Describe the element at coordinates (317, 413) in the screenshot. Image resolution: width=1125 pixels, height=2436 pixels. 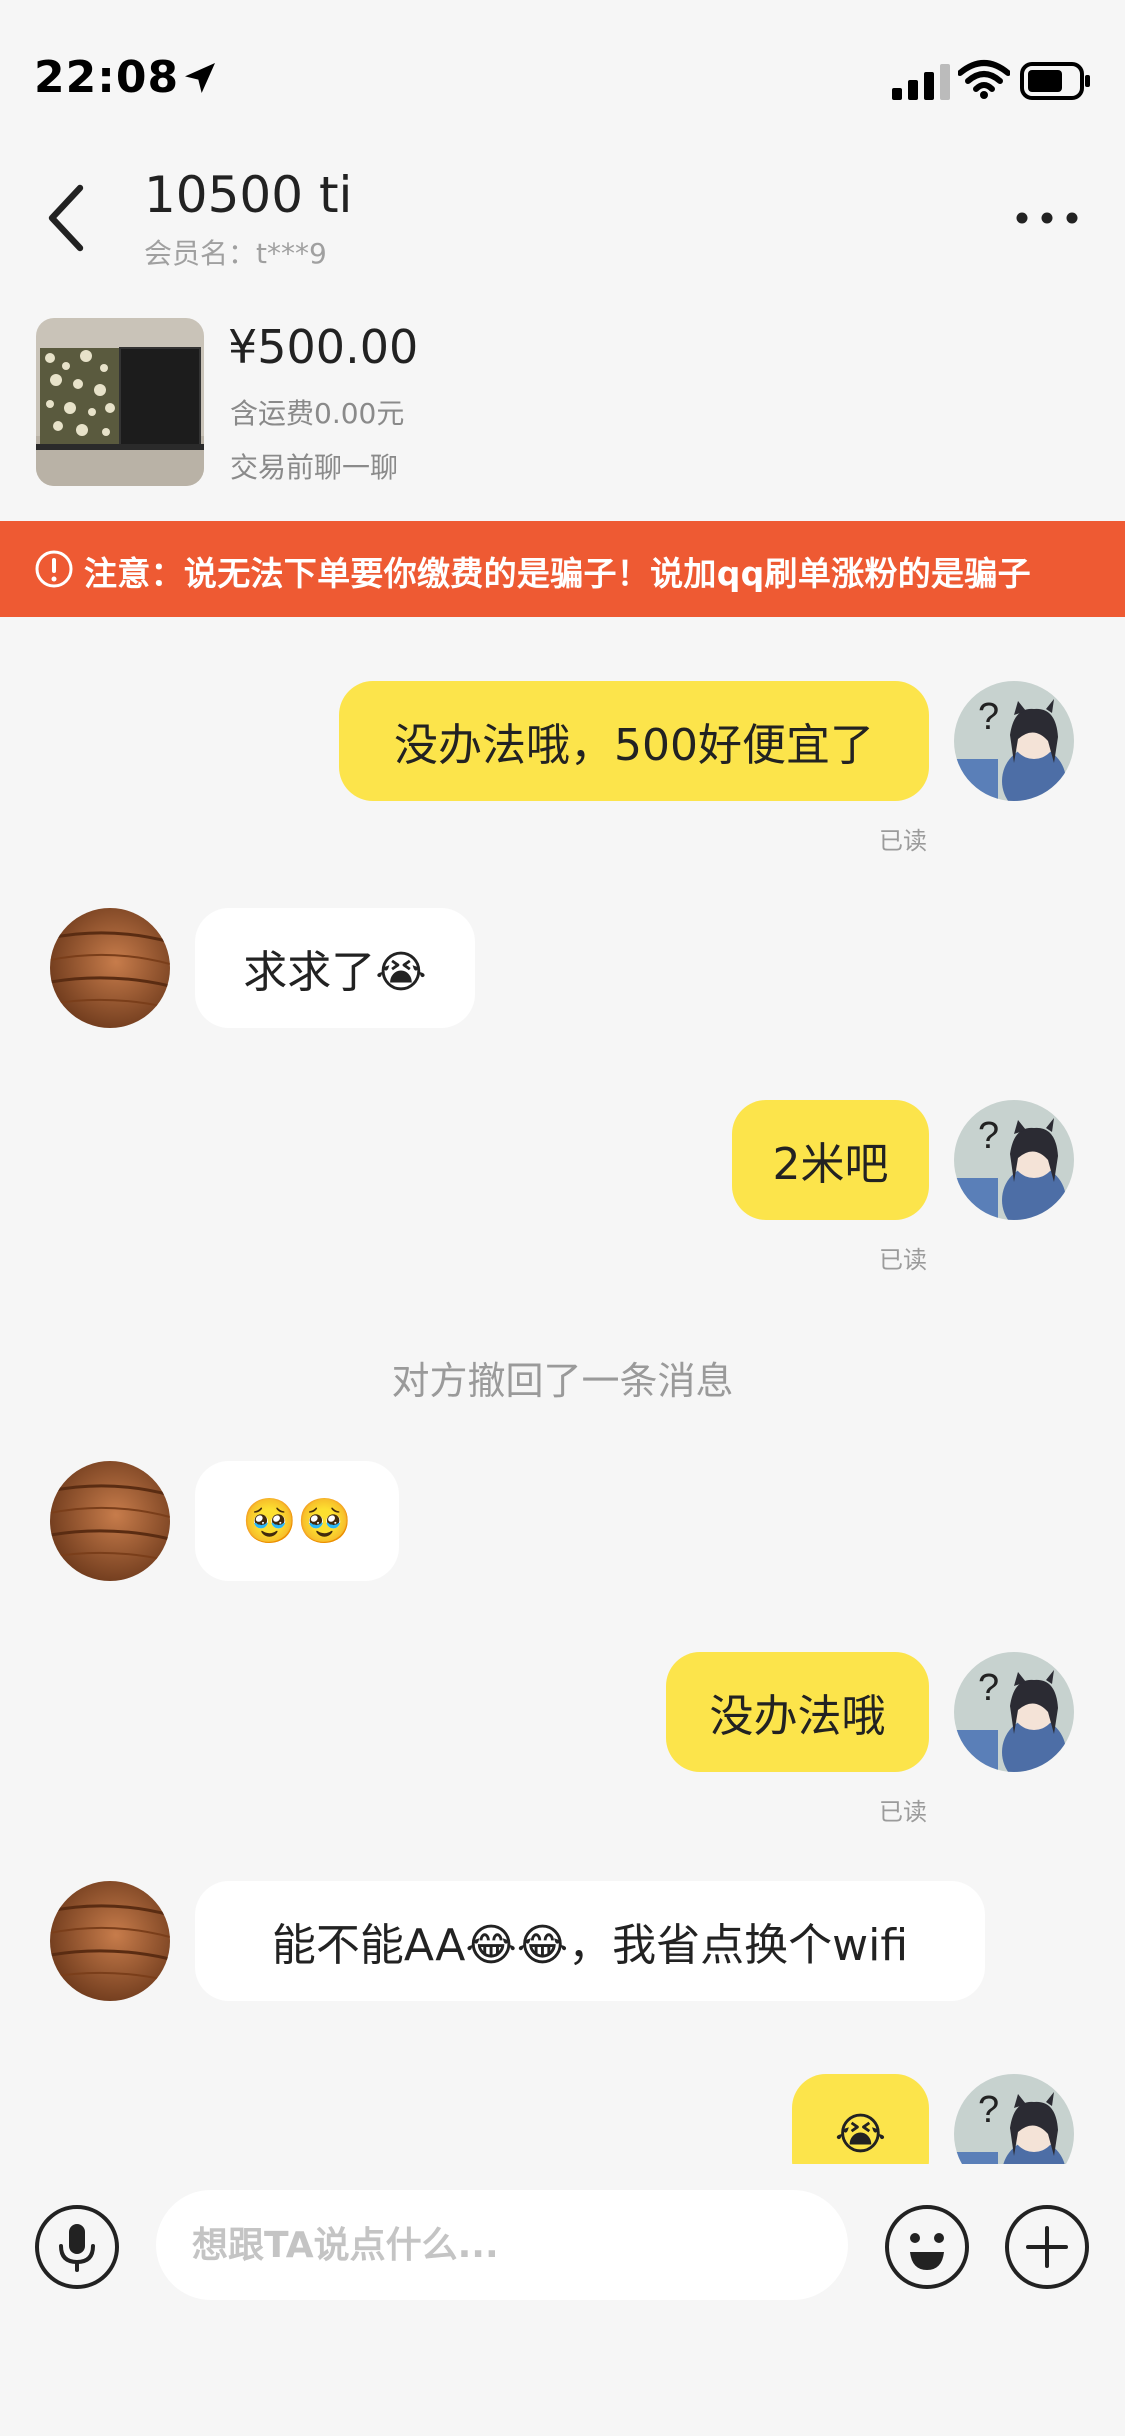
I see `shipping-fee: 含运费0.00元` at that location.